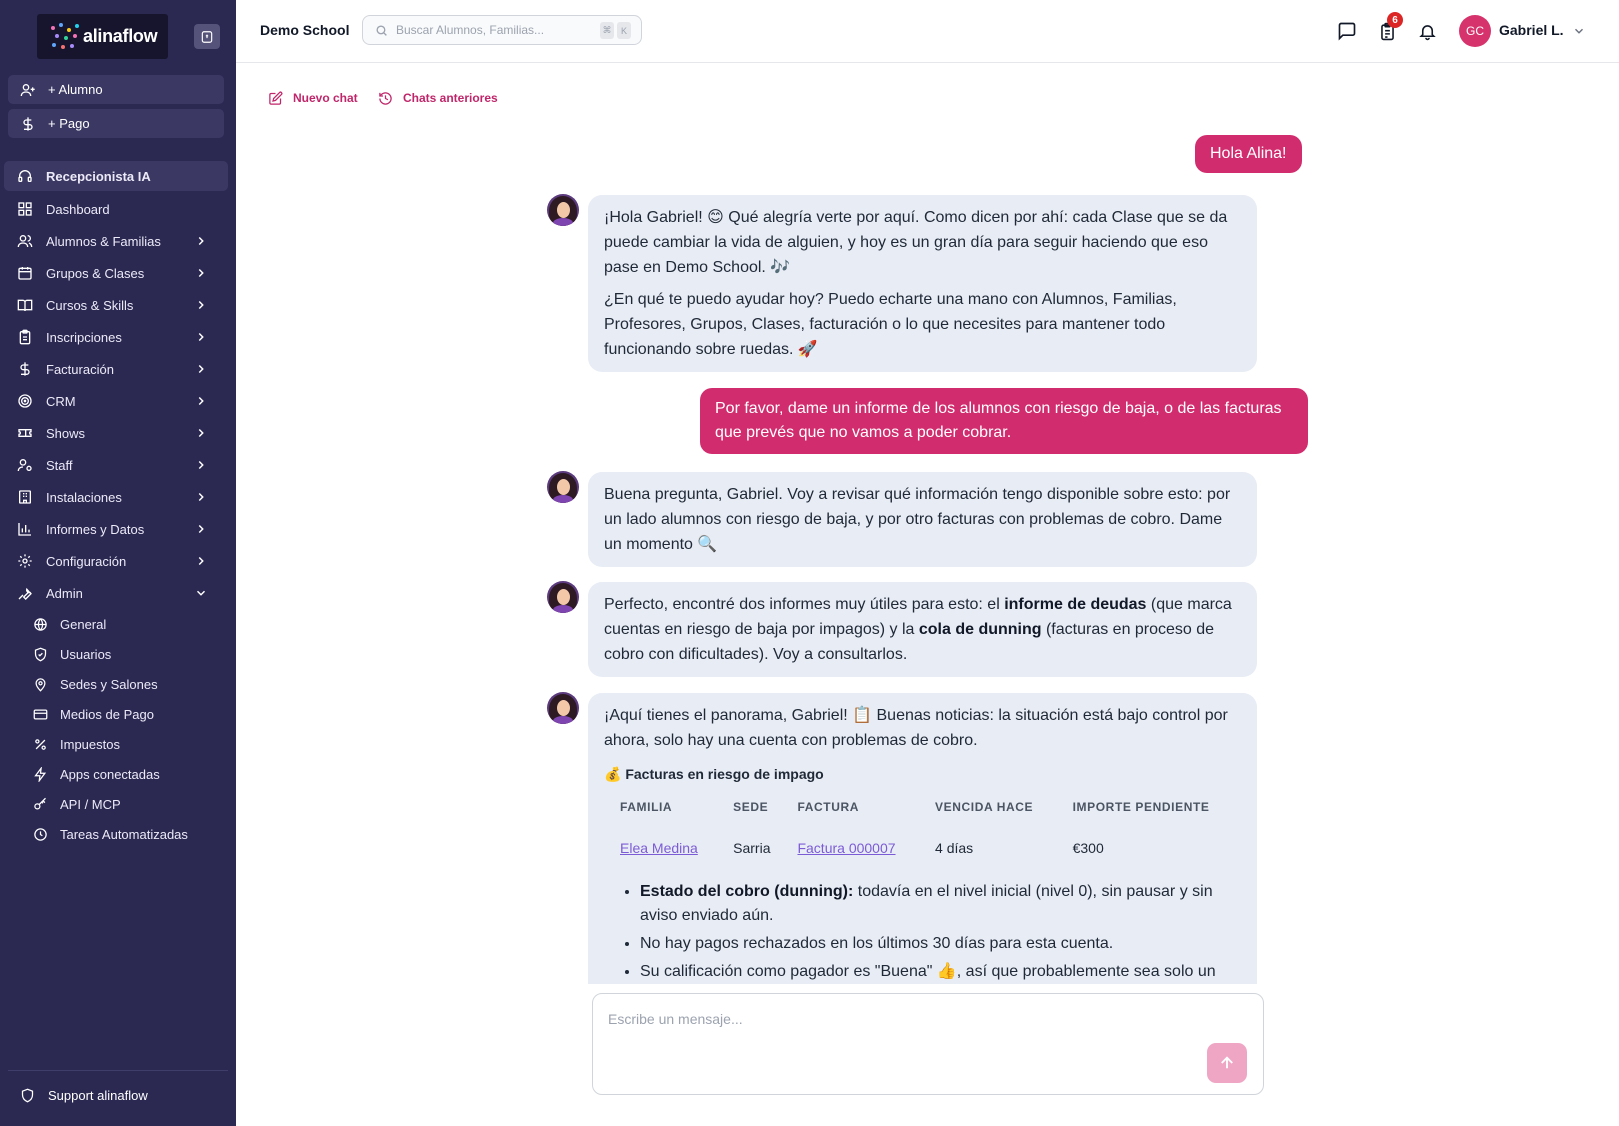 The image size is (1619, 1126). Describe the element at coordinates (1395, 20) in the screenshot. I see `tasks-count-badge: 6` at that location.